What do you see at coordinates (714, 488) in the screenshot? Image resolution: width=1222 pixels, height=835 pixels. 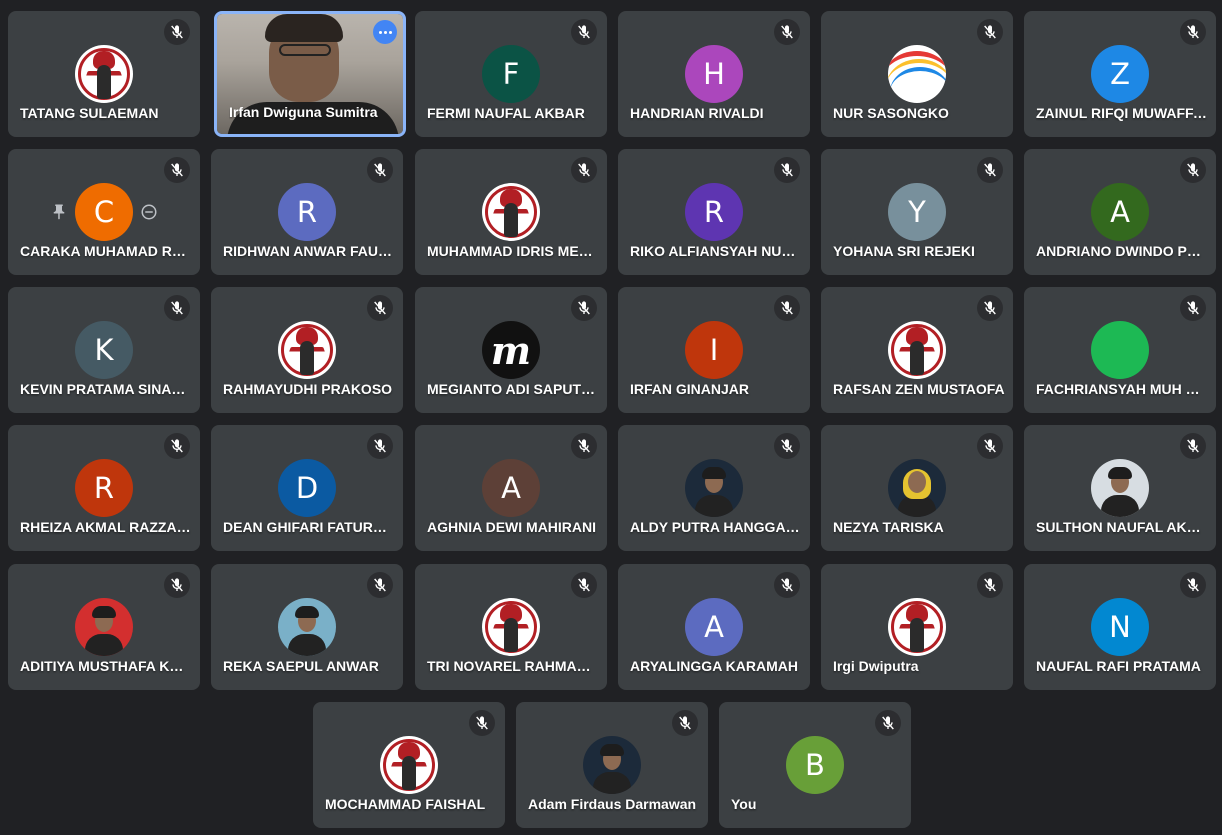 I see `participant-tile: ALDY PUTRA HANGGARA` at bounding box center [714, 488].